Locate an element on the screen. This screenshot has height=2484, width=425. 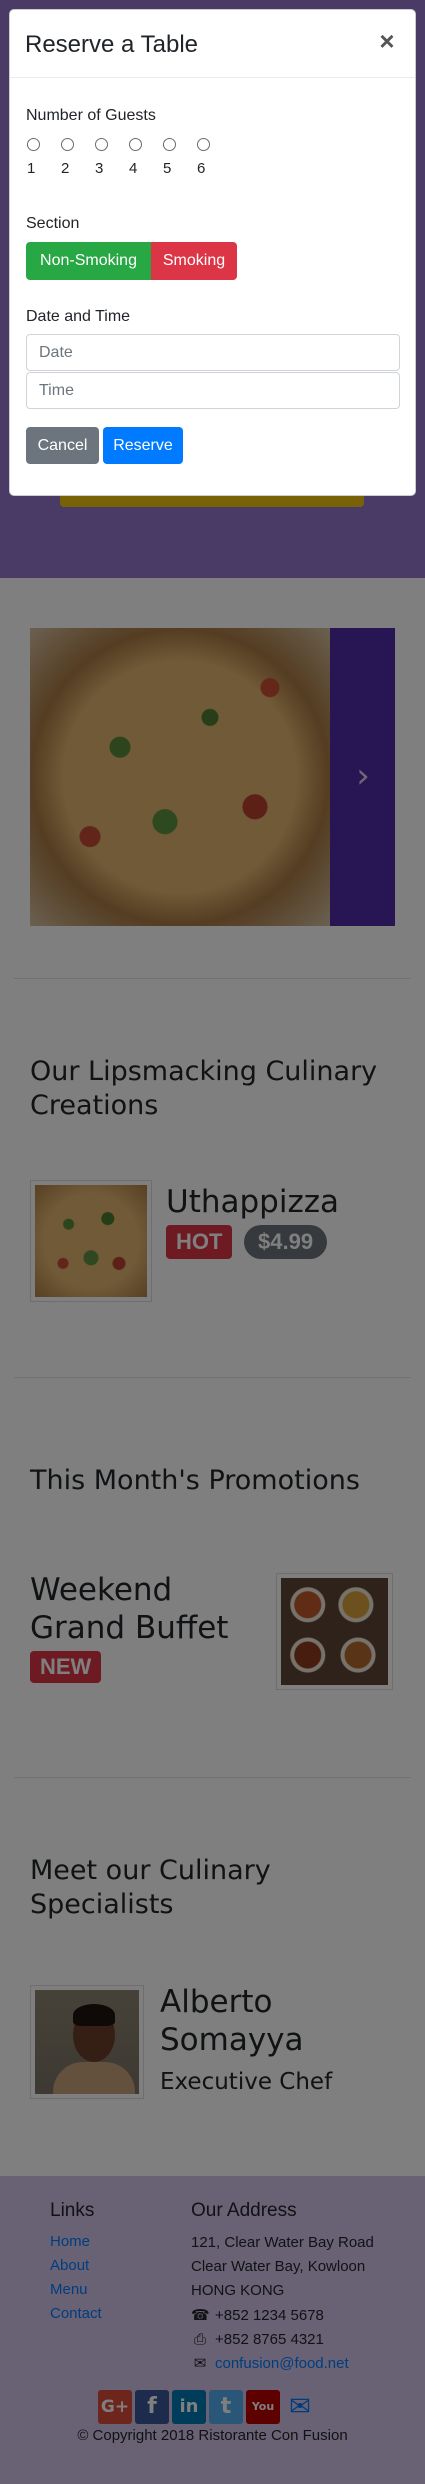
guests-label: Number of Guests is located at coordinates (91, 115).